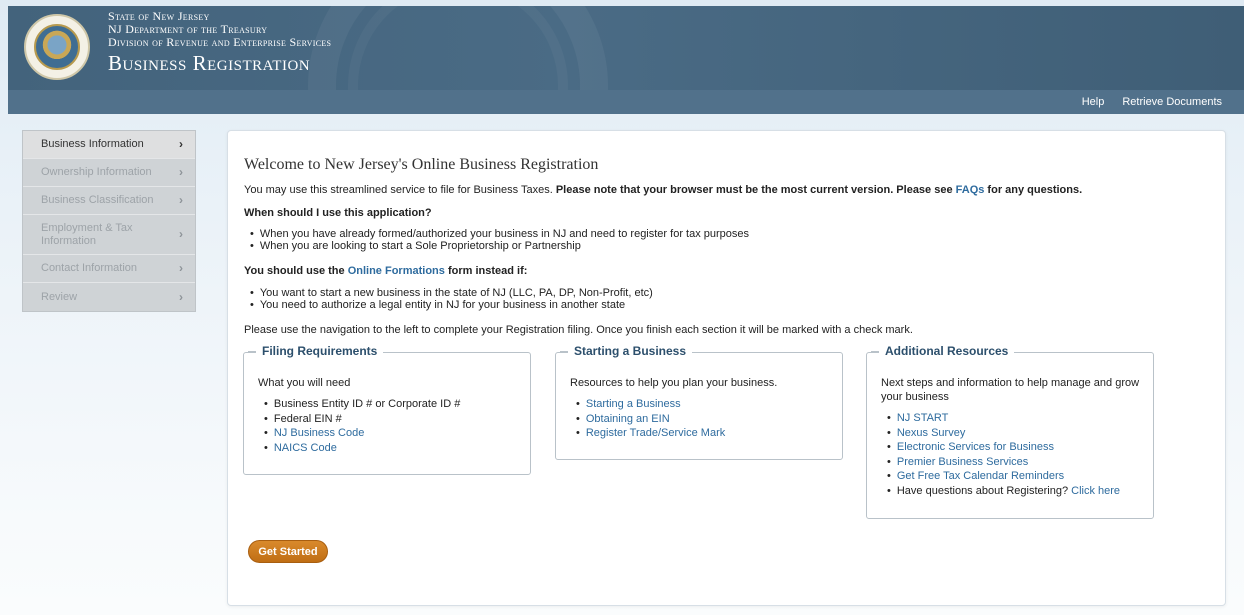 The image size is (1244, 615). I want to click on state-seal-icon, so click(57, 47).